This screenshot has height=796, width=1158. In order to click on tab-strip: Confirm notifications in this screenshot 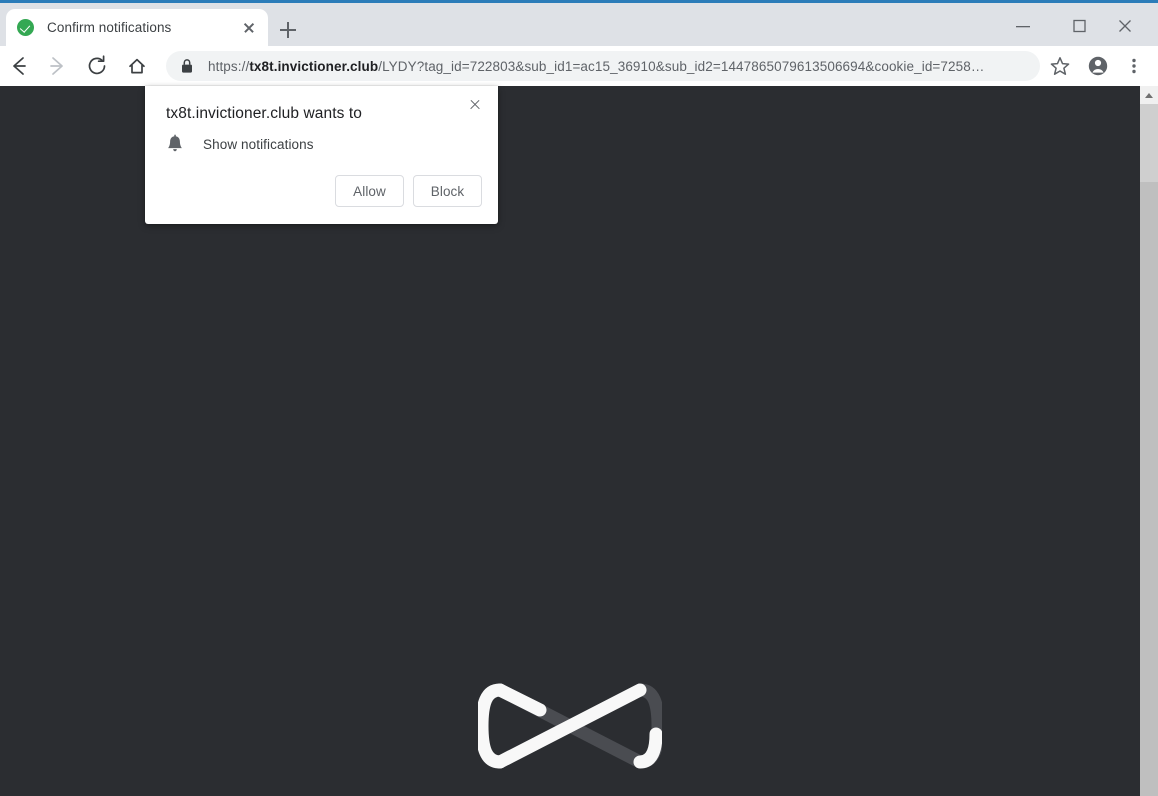, I will do `click(579, 24)`.